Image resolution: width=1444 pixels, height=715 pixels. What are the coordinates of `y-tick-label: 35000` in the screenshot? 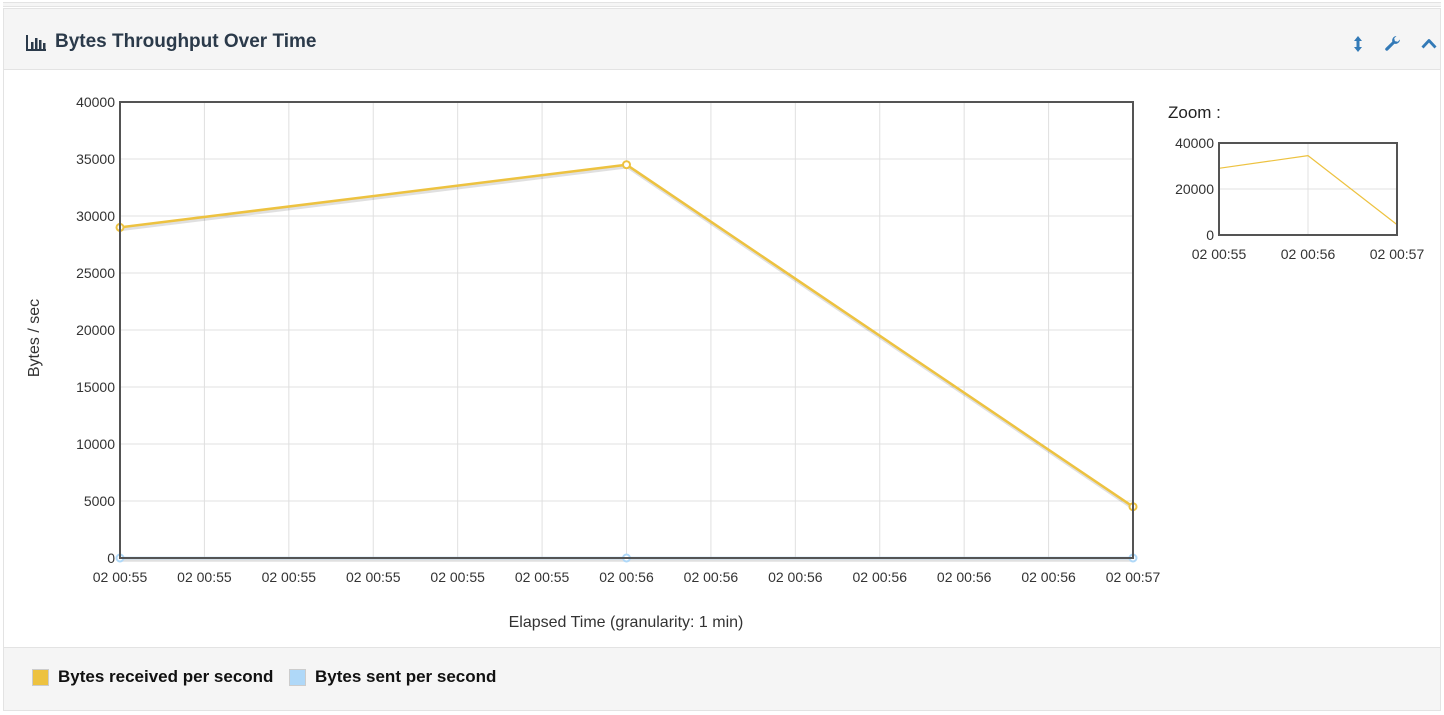 It's located at (95, 159).